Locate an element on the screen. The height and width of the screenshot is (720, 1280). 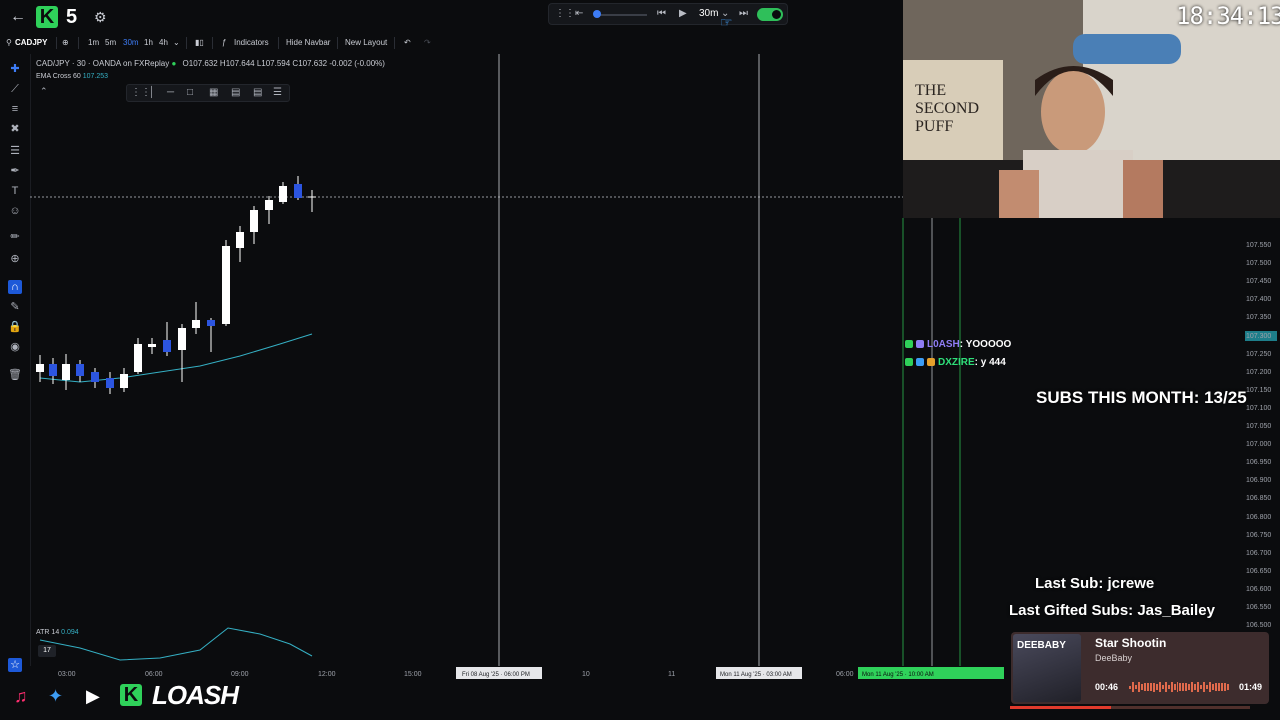
chevron-down-icon: ⌄ is located at coordinates (176, 42).